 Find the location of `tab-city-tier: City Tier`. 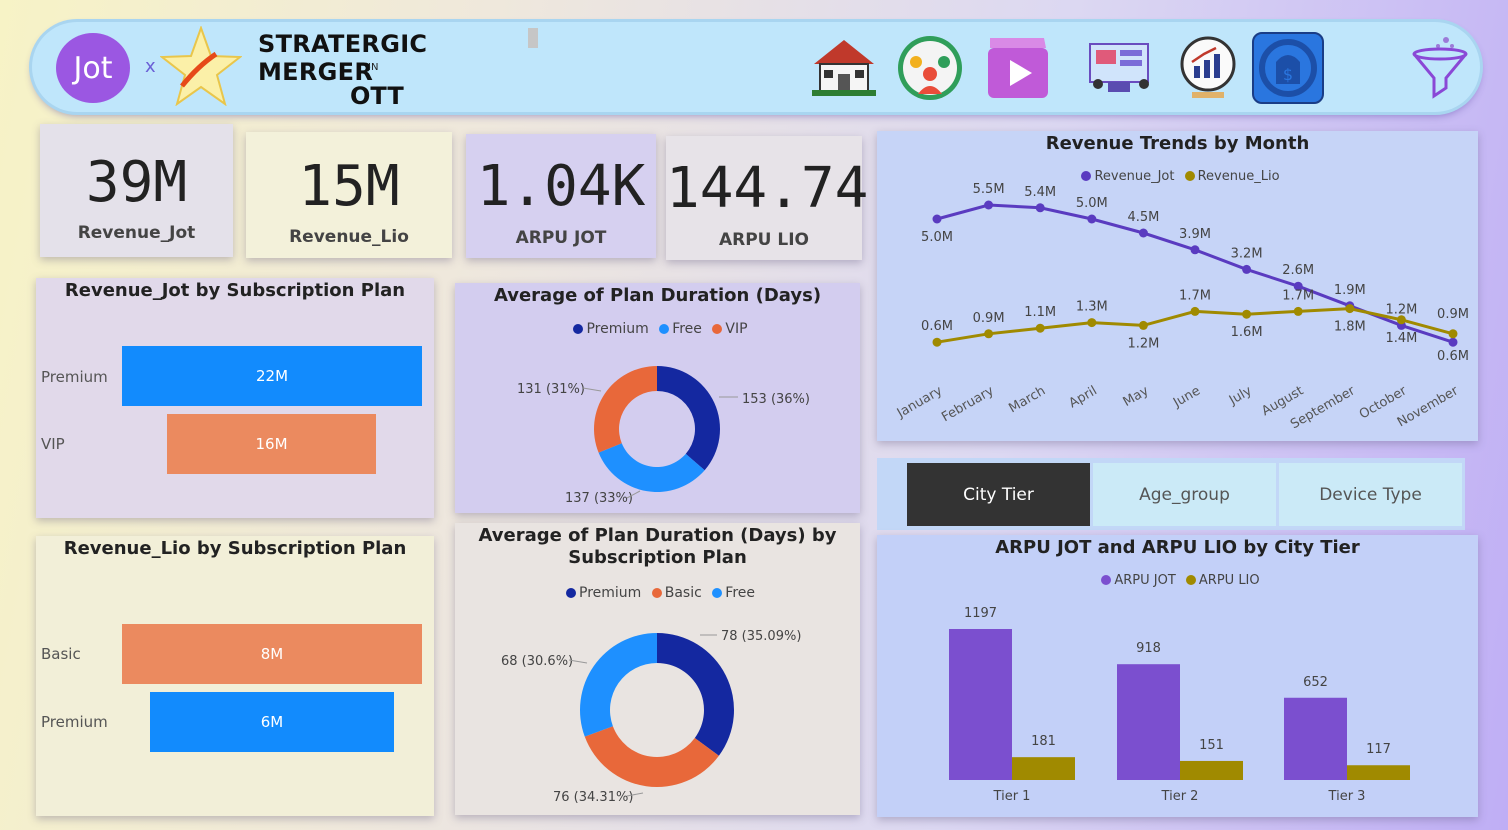

tab-city-tier: City Tier is located at coordinates (998, 494).